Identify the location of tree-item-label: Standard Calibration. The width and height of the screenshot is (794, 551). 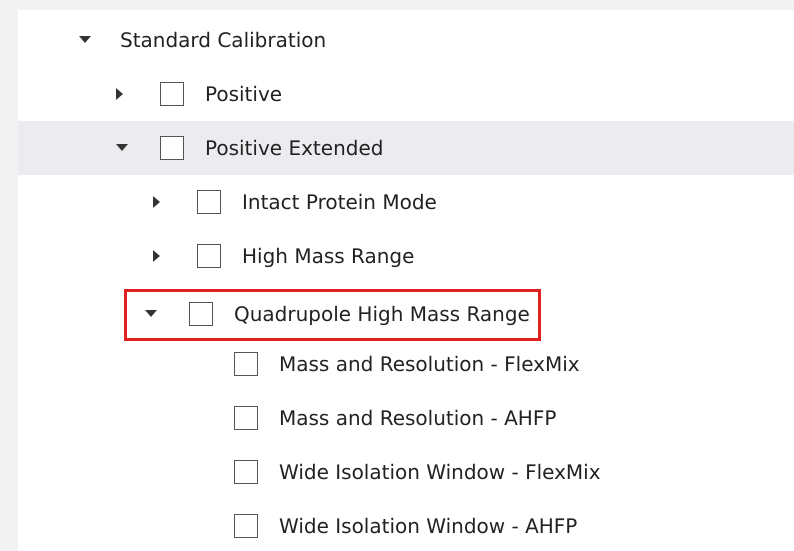
(223, 40).